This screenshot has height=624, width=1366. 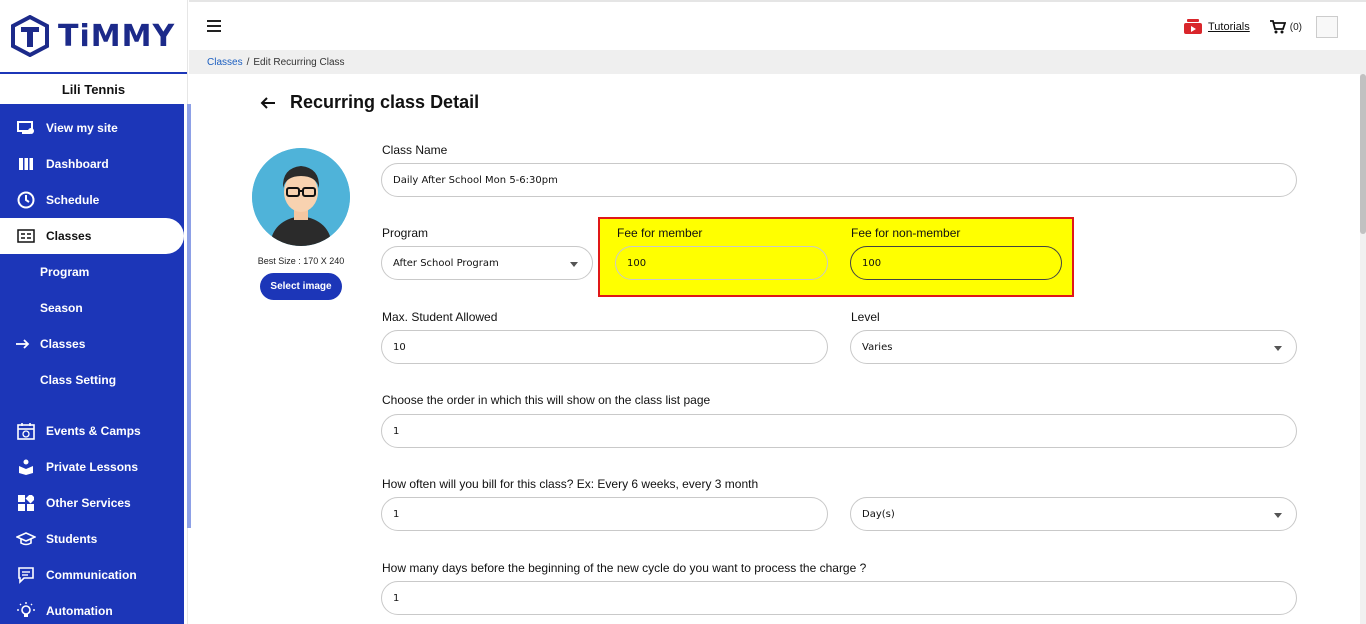 What do you see at coordinates (1260, 27) in the screenshot?
I see `top-right-actions: Tutorials (0)` at bounding box center [1260, 27].